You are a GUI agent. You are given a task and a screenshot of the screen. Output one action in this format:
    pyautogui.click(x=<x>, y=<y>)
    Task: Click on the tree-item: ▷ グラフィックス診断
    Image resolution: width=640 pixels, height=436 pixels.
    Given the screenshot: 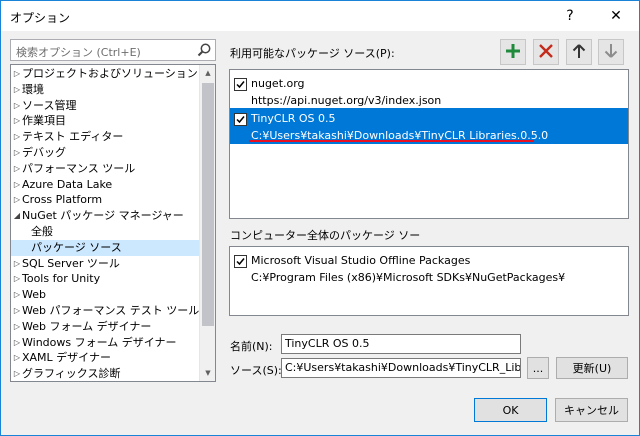 What is the action you would take?
    pyautogui.click(x=105, y=373)
    